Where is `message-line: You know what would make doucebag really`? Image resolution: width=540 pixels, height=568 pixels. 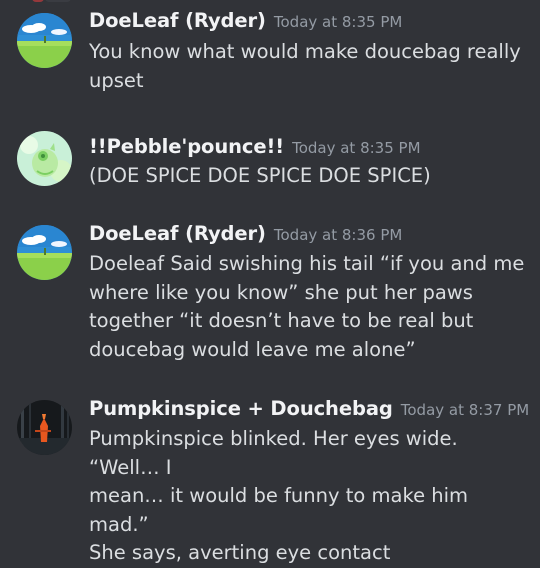
message-line: You know what would make doucebag really is located at coordinates (305, 51).